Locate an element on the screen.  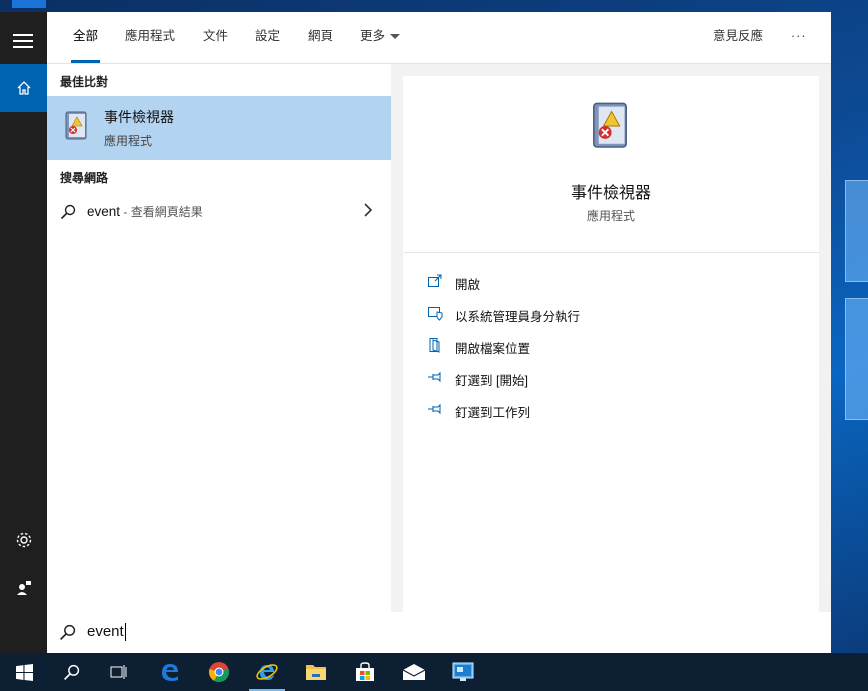
user-feedback-icon is located at coordinates (23, 588).